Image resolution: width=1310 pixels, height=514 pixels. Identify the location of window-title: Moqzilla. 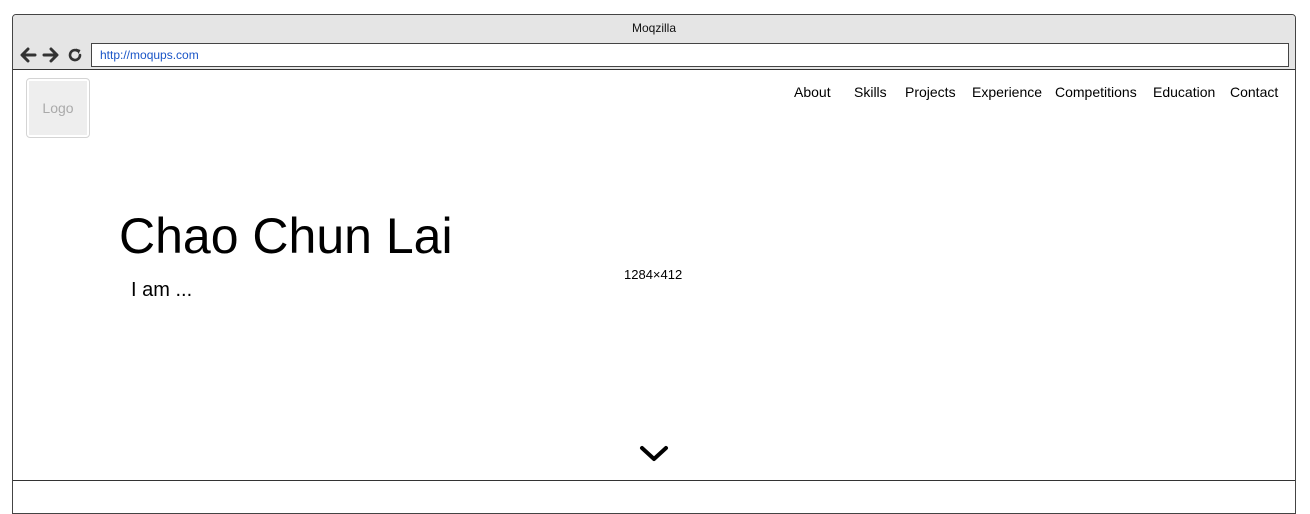
(654, 28).